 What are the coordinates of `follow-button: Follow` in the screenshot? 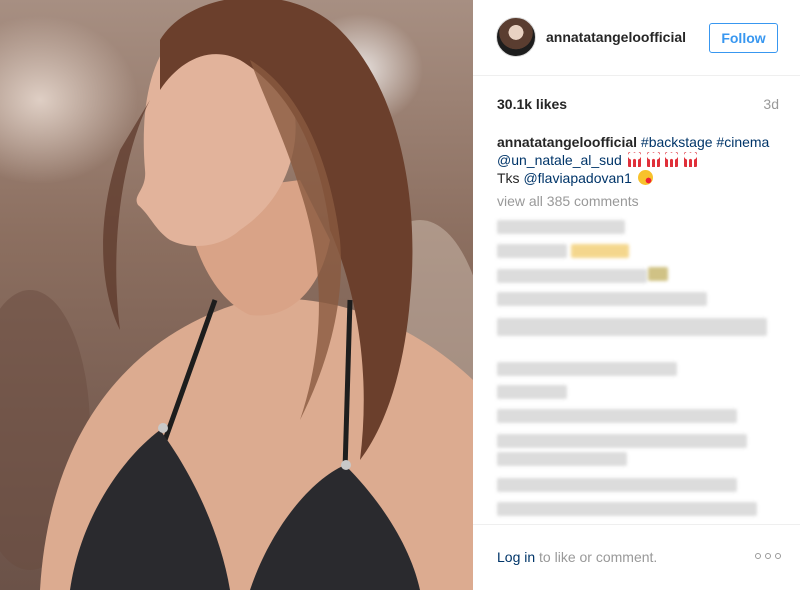 It's located at (743, 38).